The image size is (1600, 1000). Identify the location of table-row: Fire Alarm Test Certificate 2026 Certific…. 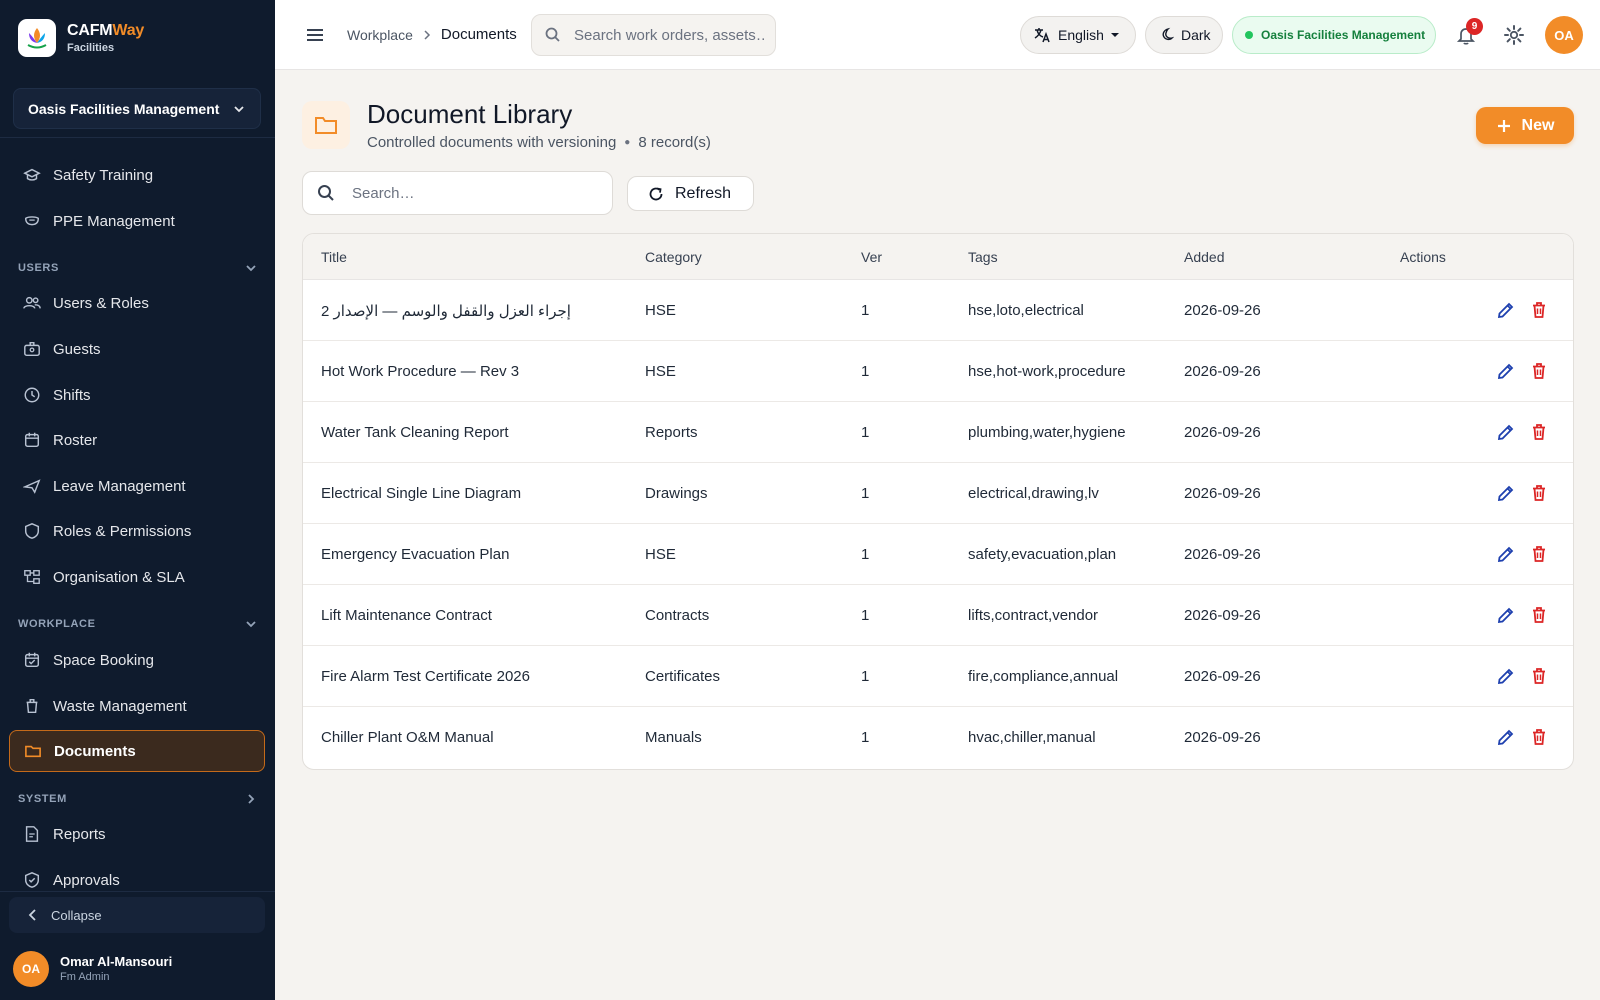
(938, 676).